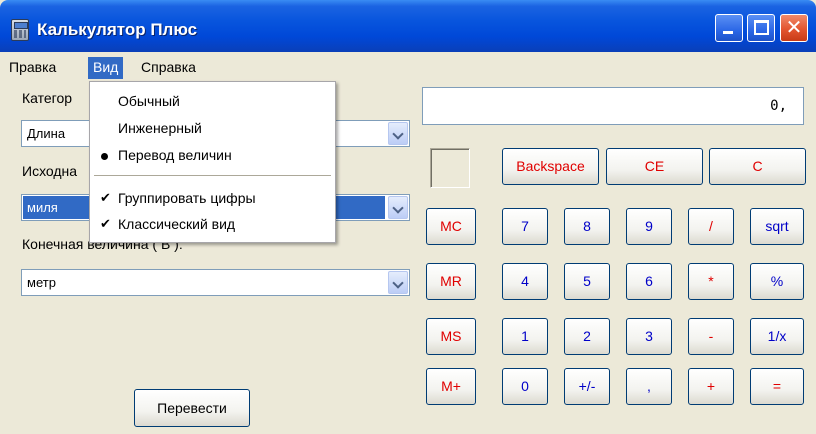 The width and height of the screenshot is (816, 434). Describe the element at coordinates (212, 175) in the screenshot. I see `menu-separator` at that location.